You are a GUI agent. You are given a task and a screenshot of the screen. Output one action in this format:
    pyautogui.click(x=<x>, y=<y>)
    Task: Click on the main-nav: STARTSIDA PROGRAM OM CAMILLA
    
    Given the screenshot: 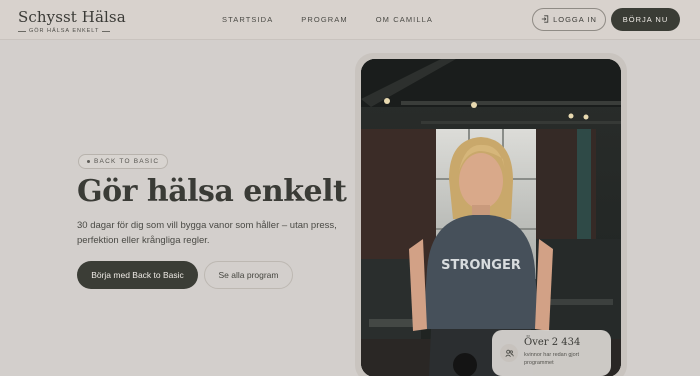 What is the action you would take?
    pyautogui.click(x=341, y=19)
    